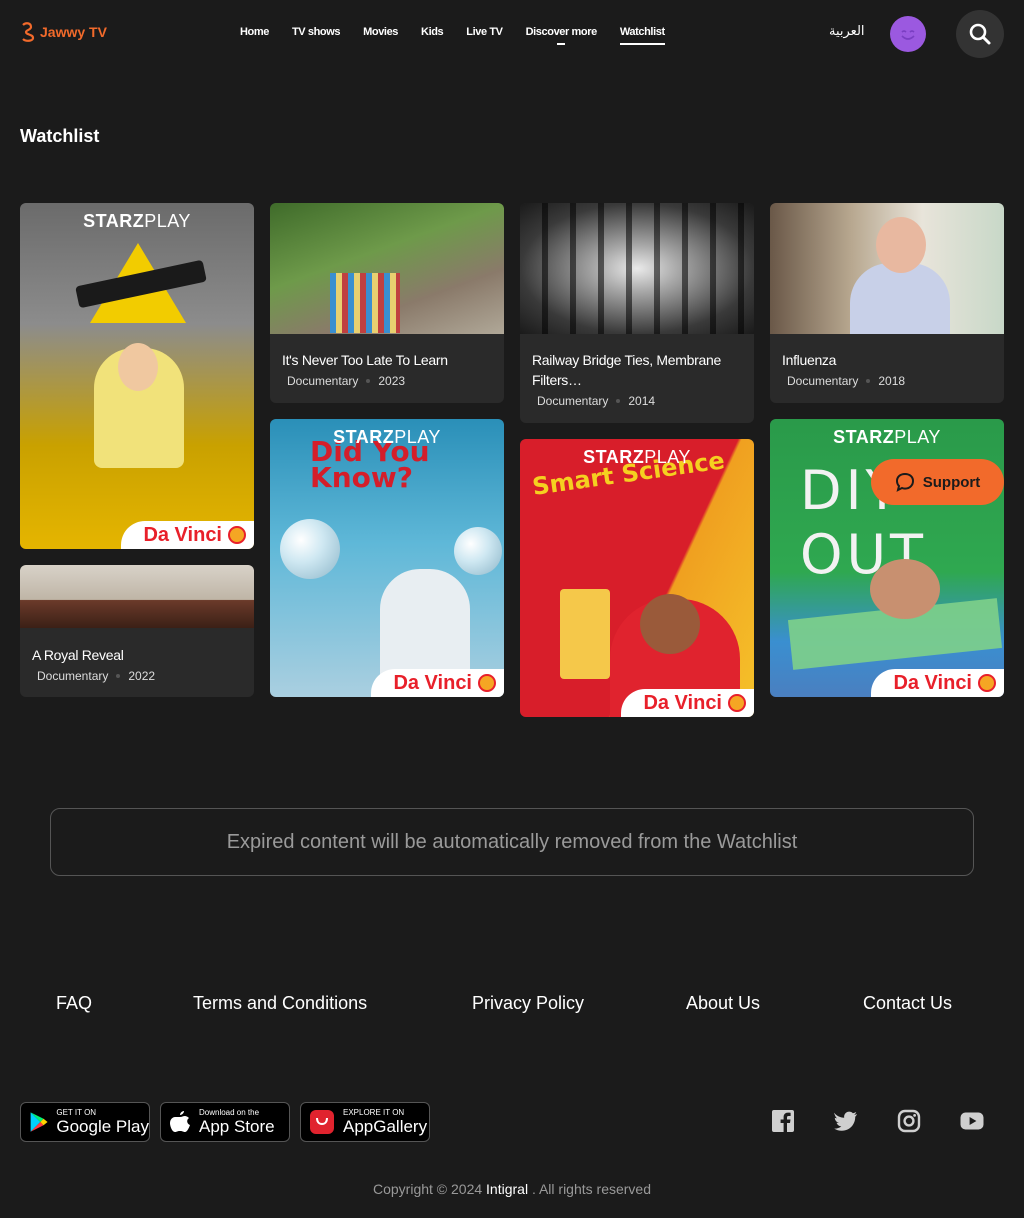 The height and width of the screenshot is (1218, 1024). I want to click on watchlist-card-poster: Smart Science STARZPLAY Da Vinci, so click(637, 578).